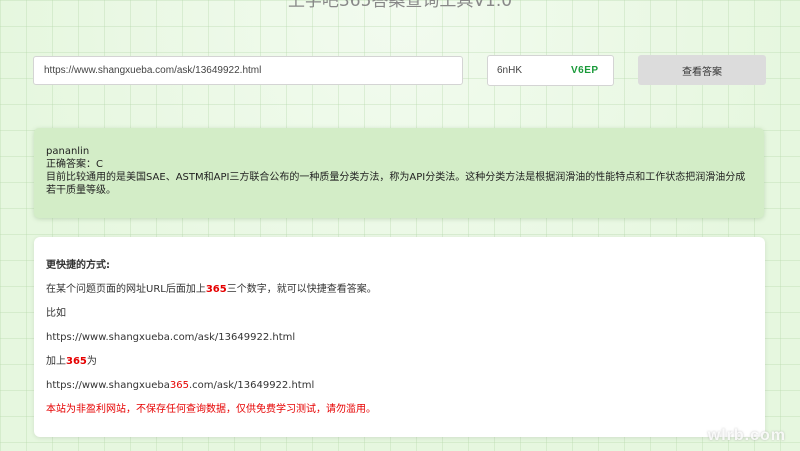 The image size is (800, 451). I want to click on page-title: 上学吧365答案查询工具V1.0, so click(400, 5).